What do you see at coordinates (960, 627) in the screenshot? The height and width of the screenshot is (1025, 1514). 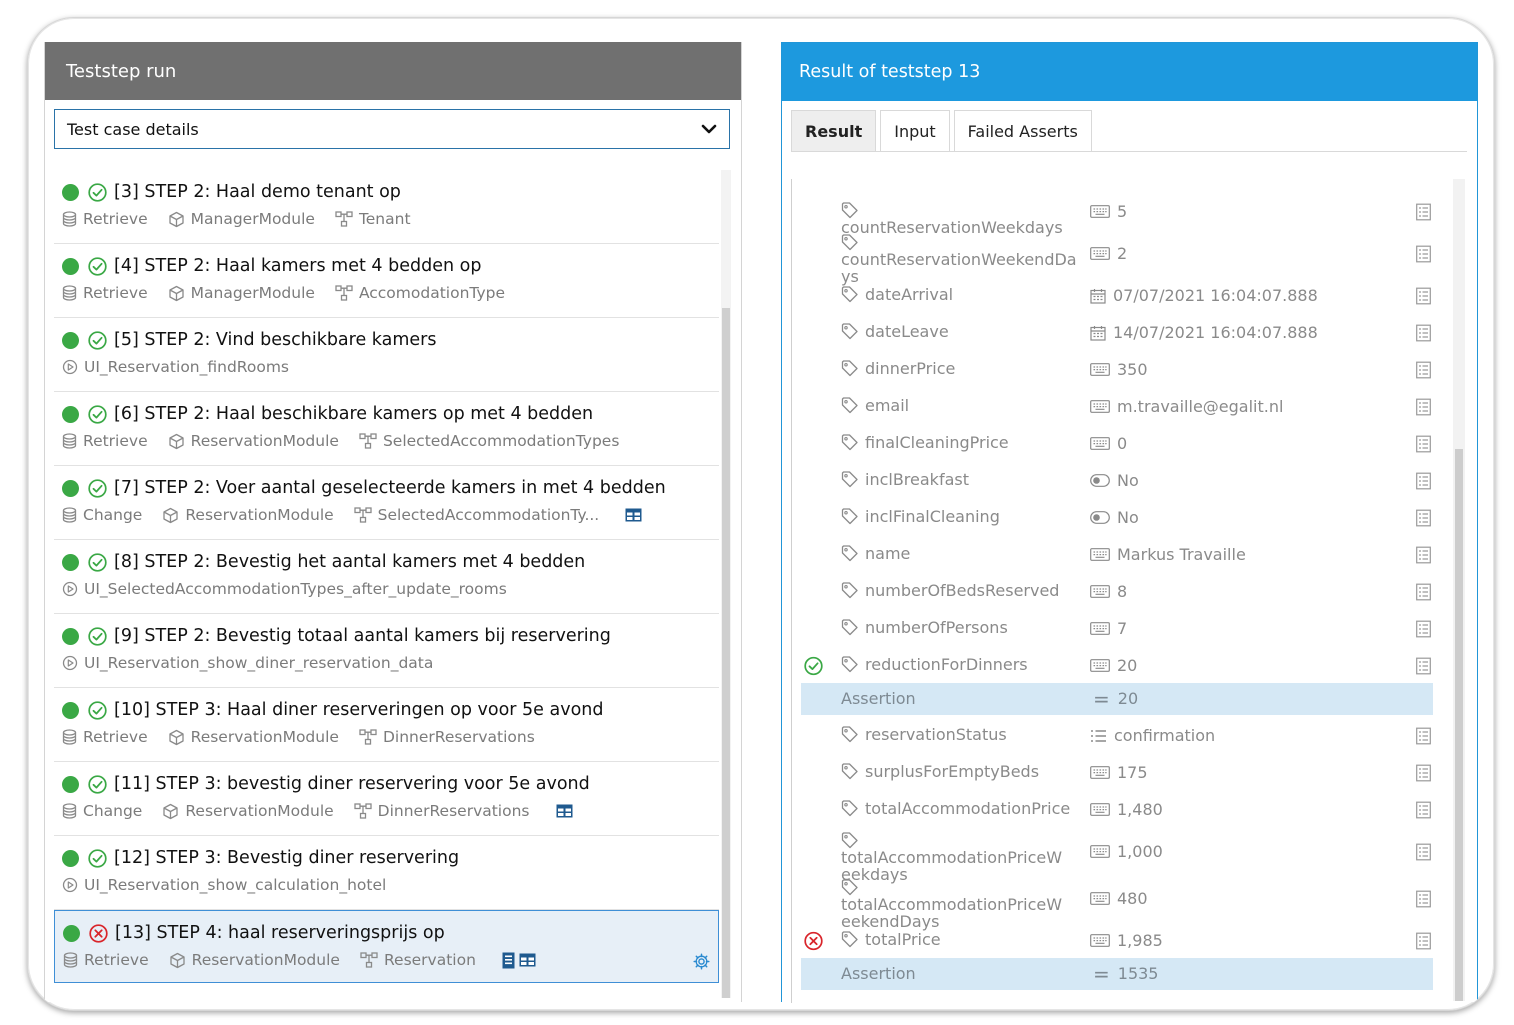 I see `field-name: numberOfPersons` at bounding box center [960, 627].